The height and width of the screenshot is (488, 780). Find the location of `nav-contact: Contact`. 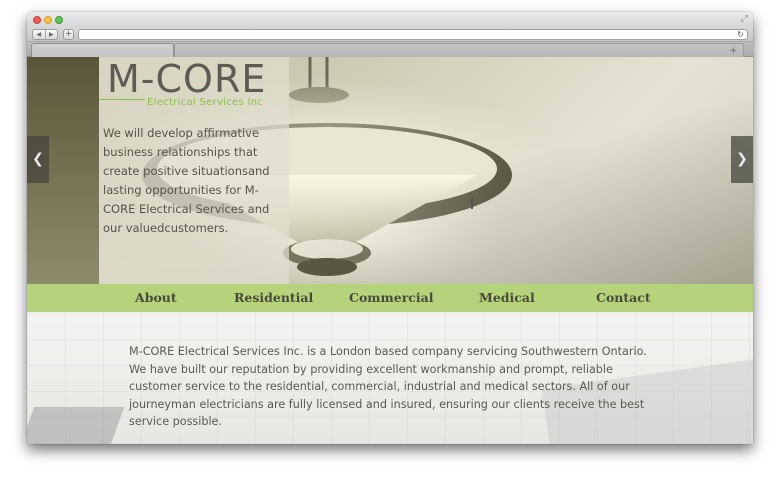

nav-contact: Contact is located at coordinates (623, 298).